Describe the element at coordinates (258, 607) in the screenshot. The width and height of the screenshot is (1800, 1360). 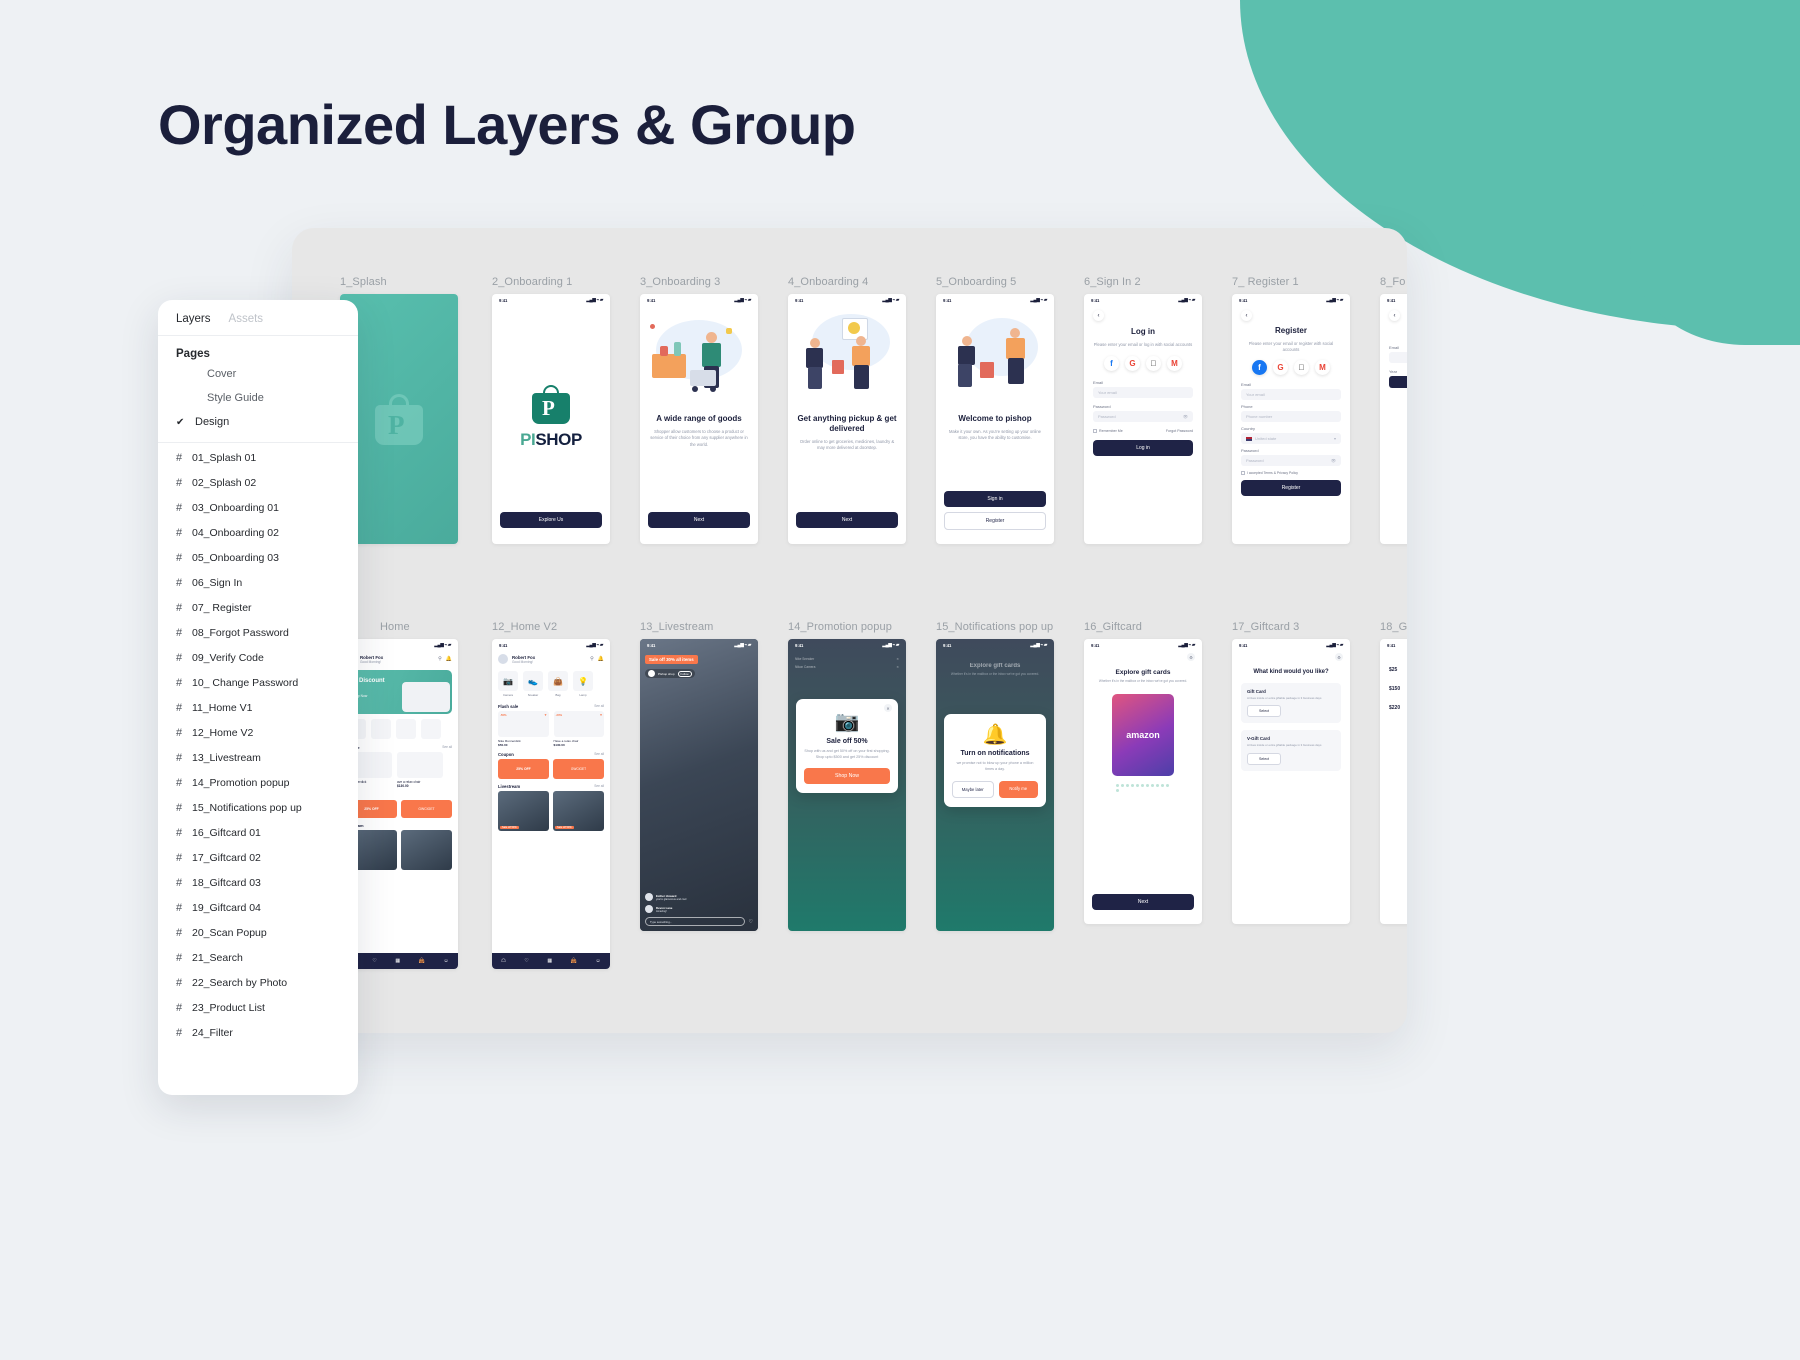
I see `layer-item: #07_ Register` at that location.